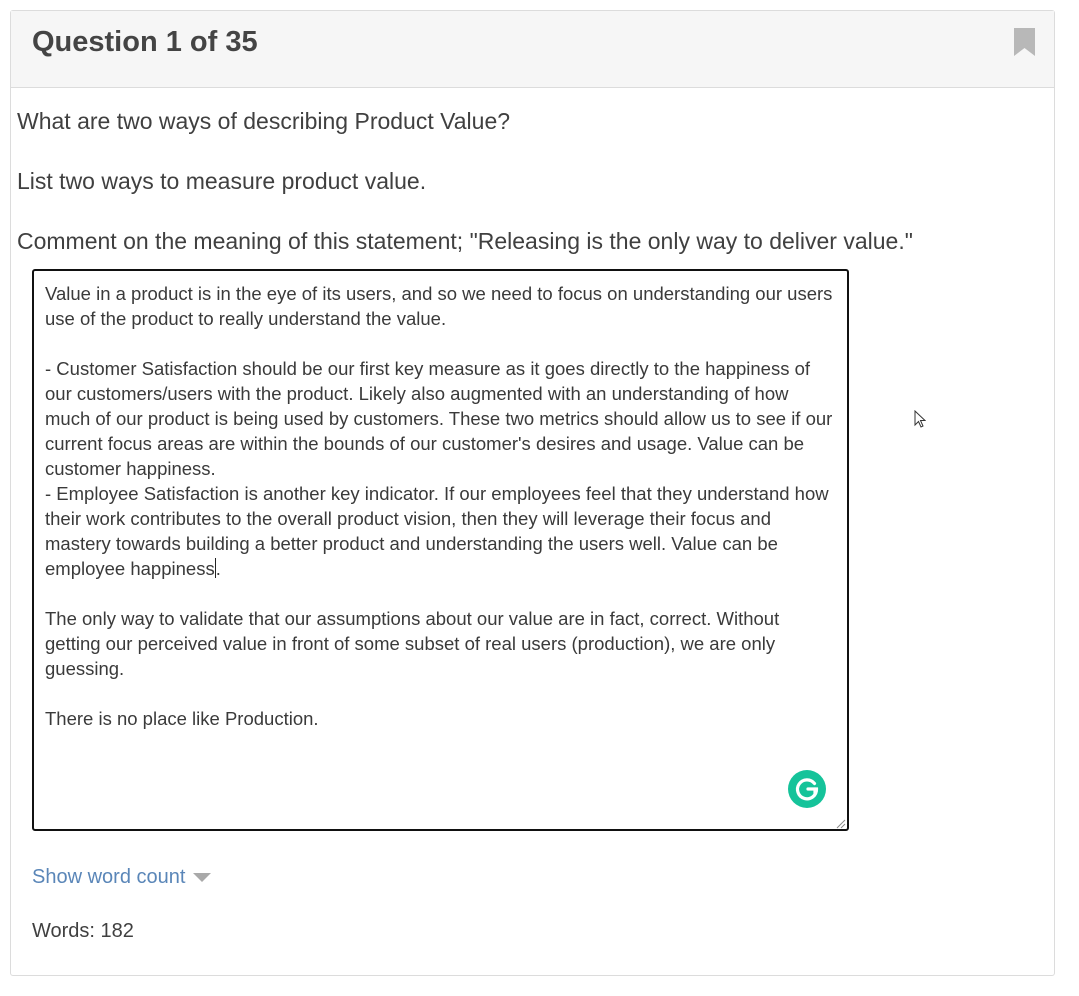 The image size is (1079, 996). What do you see at coordinates (218, 568) in the screenshot?
I see `answer-paragraph-tail: .` at bounding box center [218, 568].